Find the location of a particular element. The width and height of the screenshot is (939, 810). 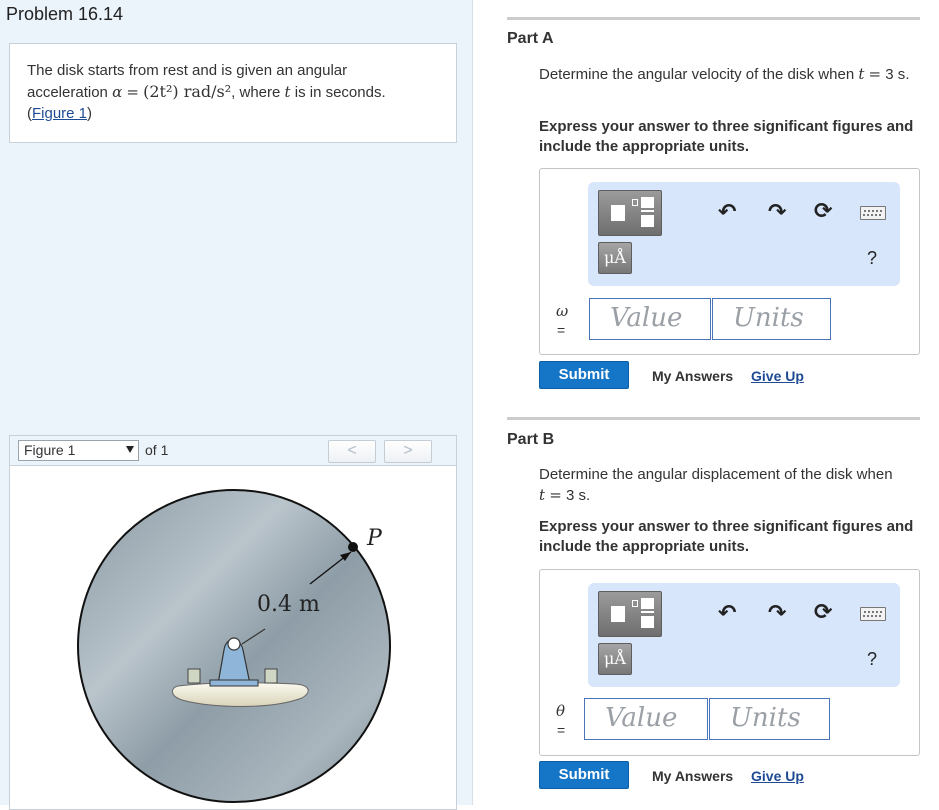

part-a-answer-box: μÅ ↶ ↷ ⟳ ? ω = Value Units is located at coordinates (729, 261).